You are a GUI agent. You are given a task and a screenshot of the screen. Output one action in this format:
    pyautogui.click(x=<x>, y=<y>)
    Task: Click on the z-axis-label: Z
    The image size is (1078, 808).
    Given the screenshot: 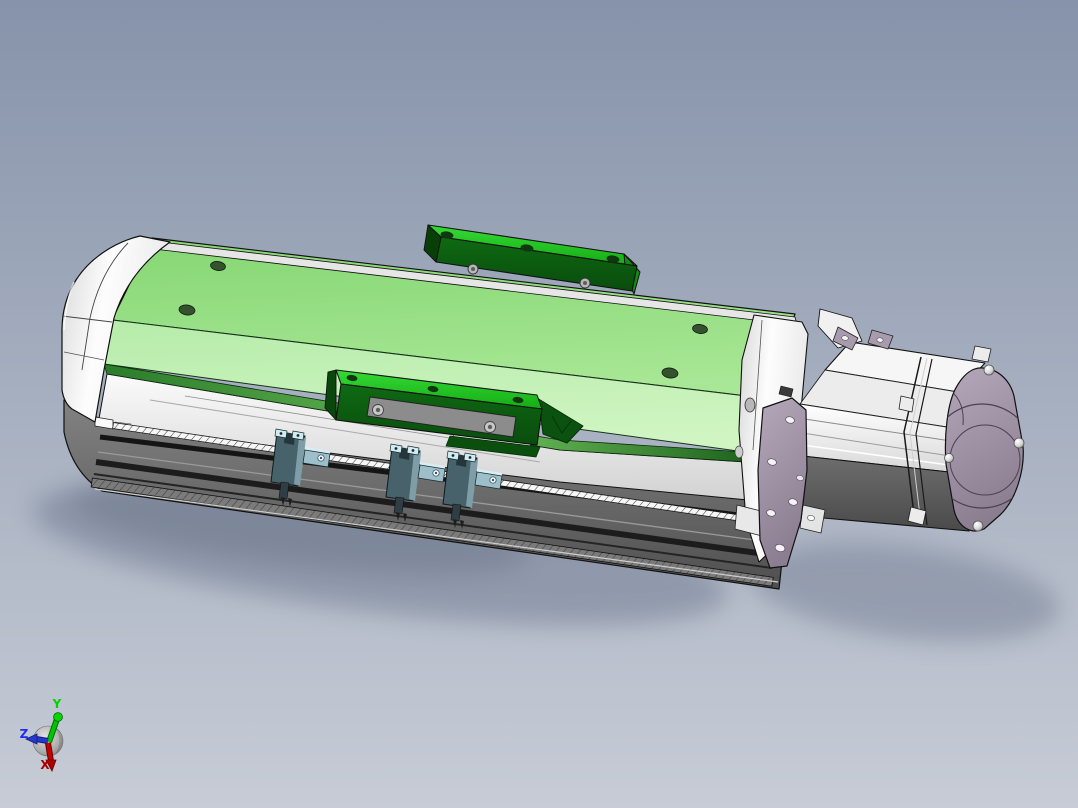 What is the action you would take?
    pyautogui.click(x=24, y=734)
    